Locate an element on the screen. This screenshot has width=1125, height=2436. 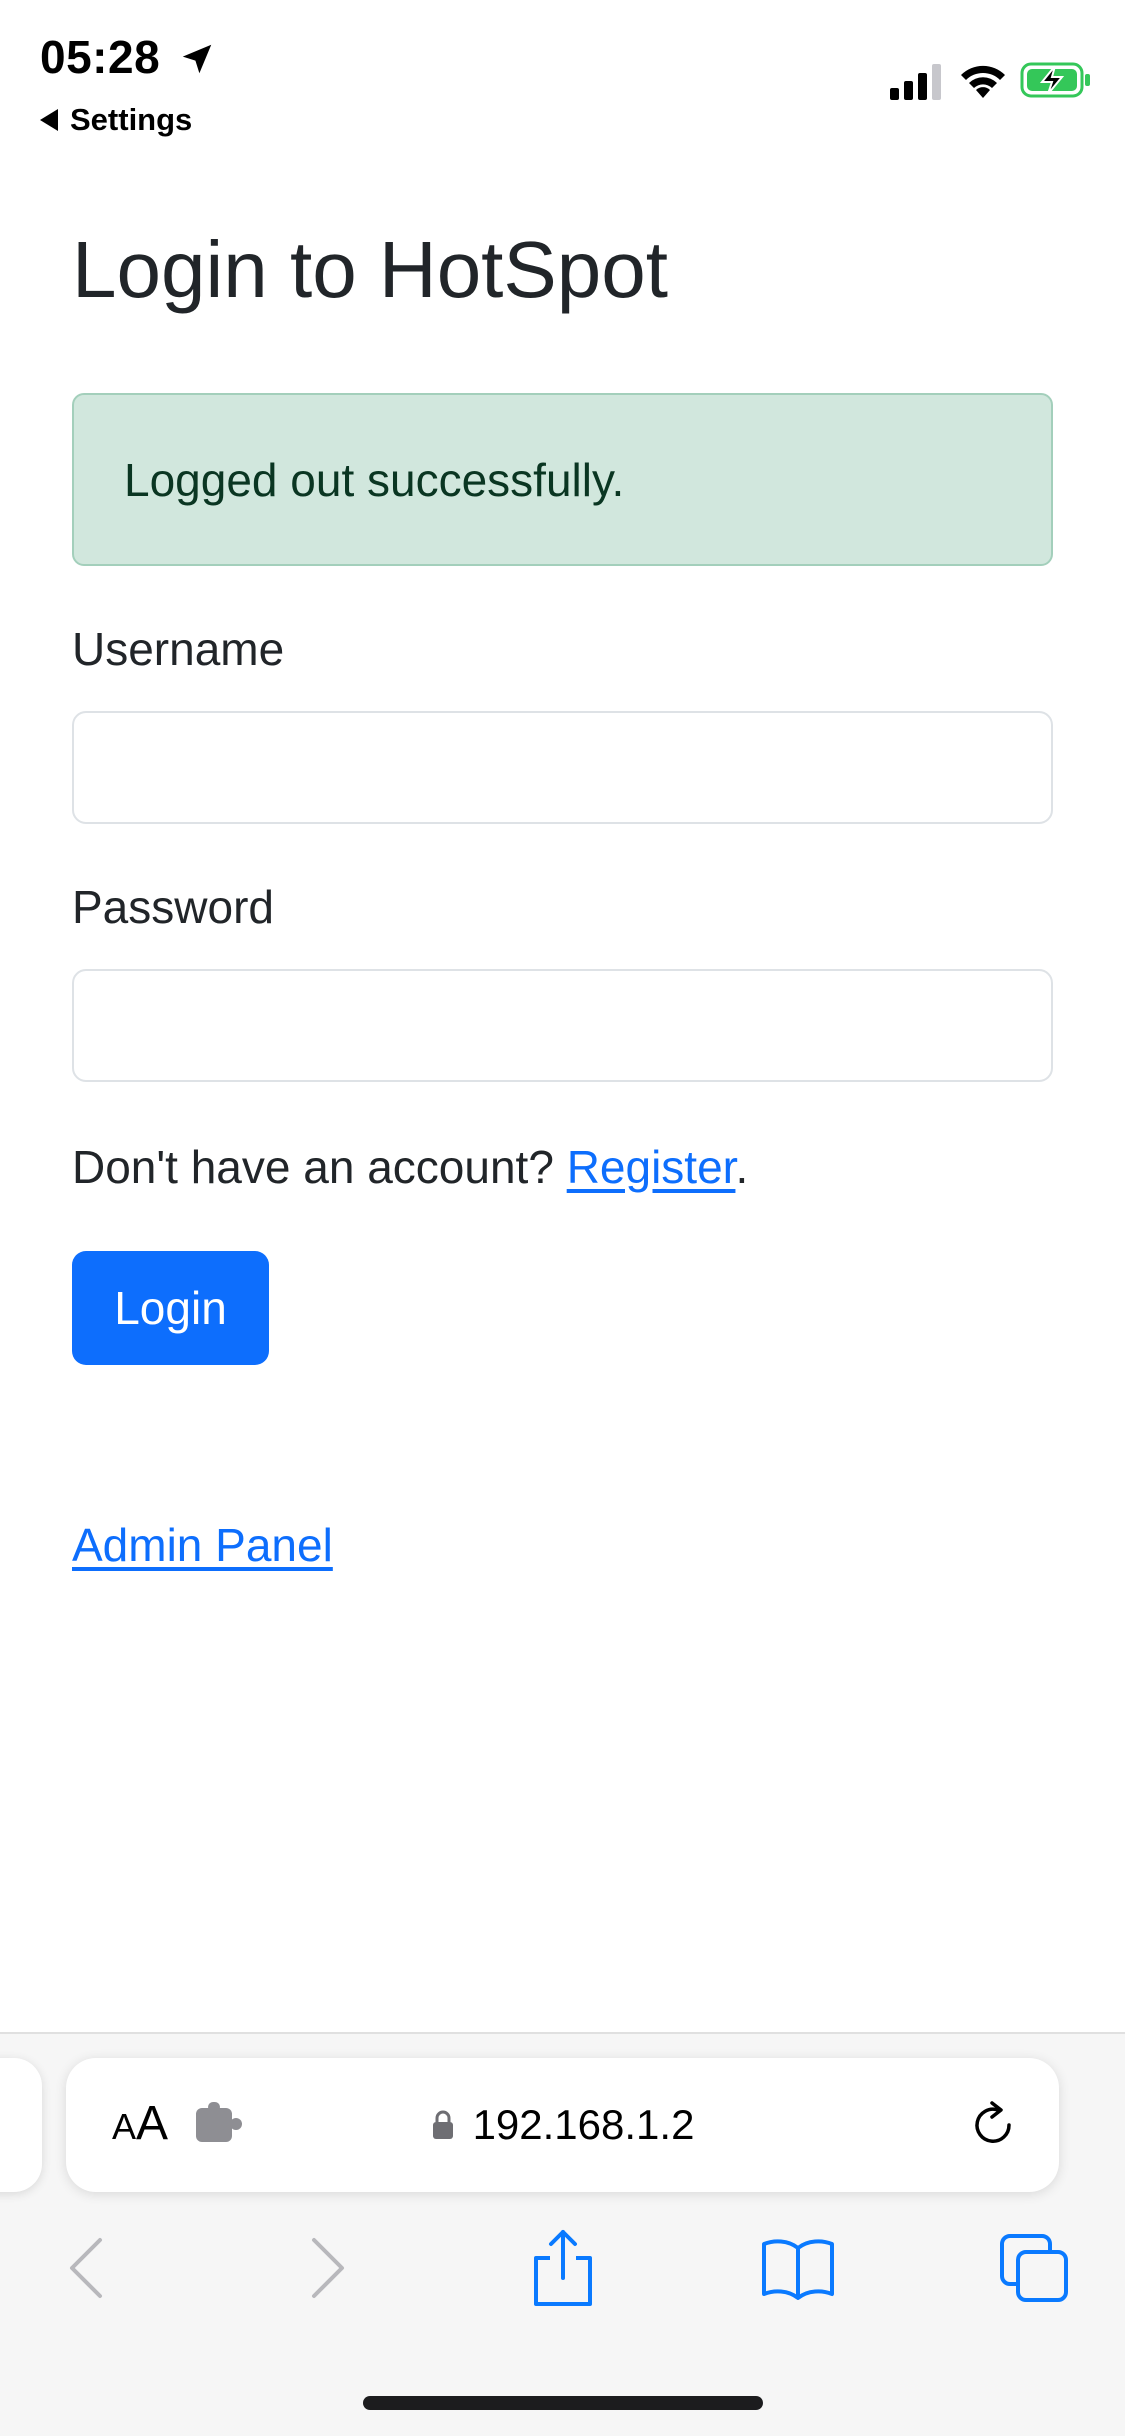
username-label: Username is located at coordinates (178, 649).